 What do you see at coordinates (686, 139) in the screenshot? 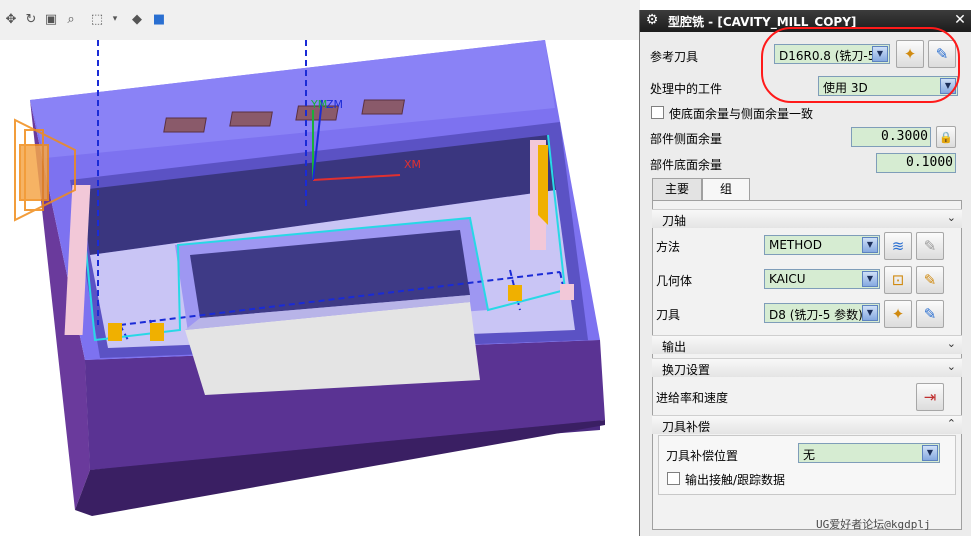
I see `part-side-stock-label: 部件侧面余量` at bounding box center [686, 139].